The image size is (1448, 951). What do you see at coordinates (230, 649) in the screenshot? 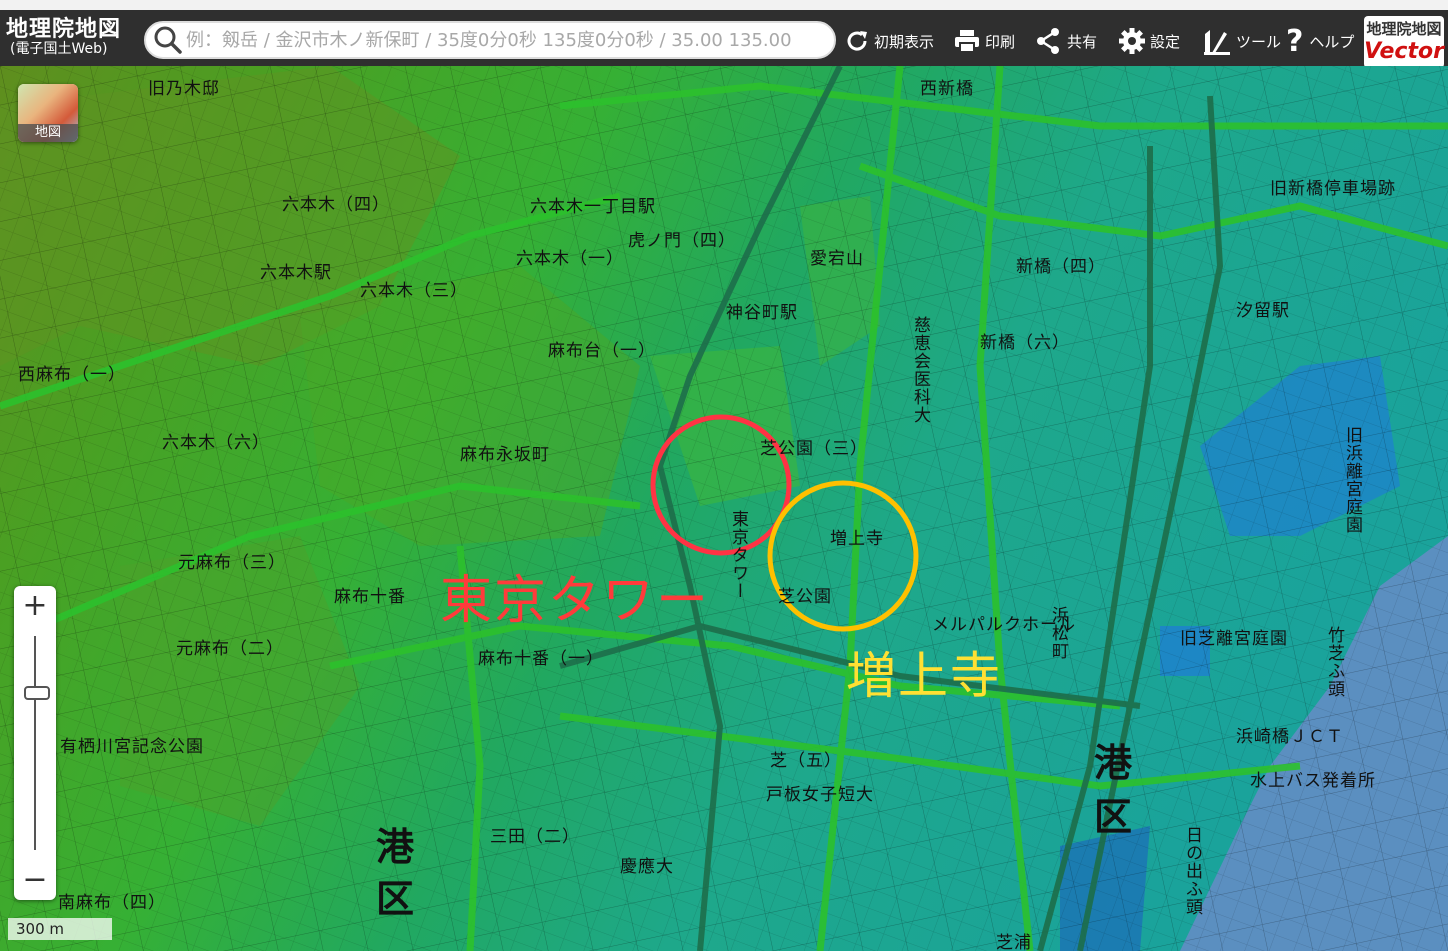
I see `place-label: 元麻布（二）` at bounding box center [230, 649].